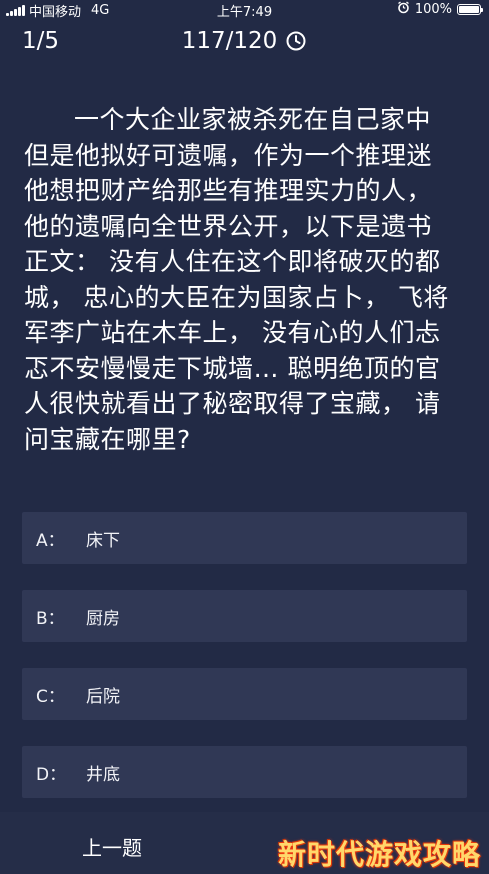  Describe the element at coordinates (244, 772) in the screenshot. I see `option-d-button: D： 井底` at that location.